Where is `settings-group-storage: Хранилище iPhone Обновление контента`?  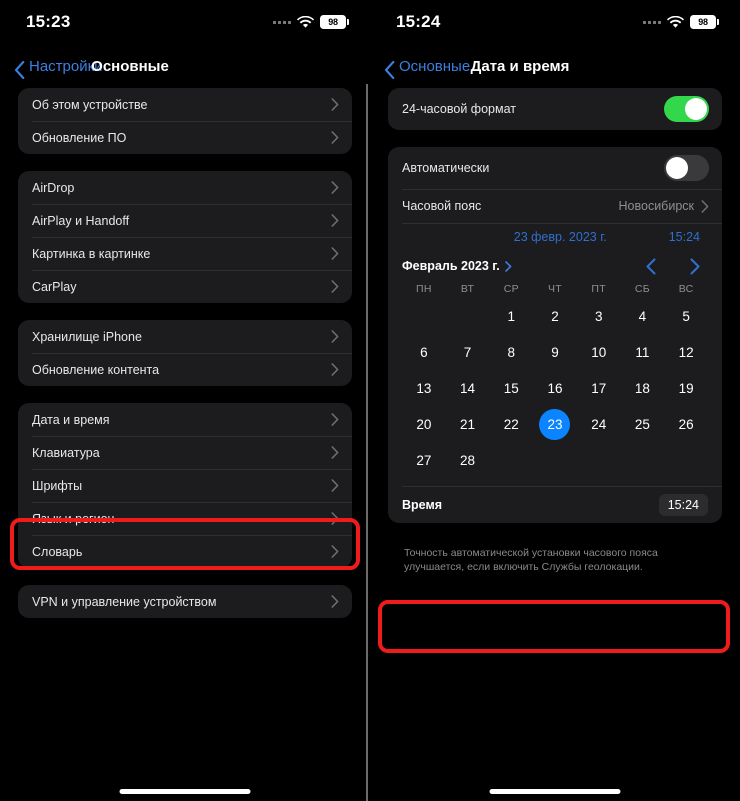
settings-group-storage: Хранилище iPhone Обновление контента is located at coordinates (185, 353).